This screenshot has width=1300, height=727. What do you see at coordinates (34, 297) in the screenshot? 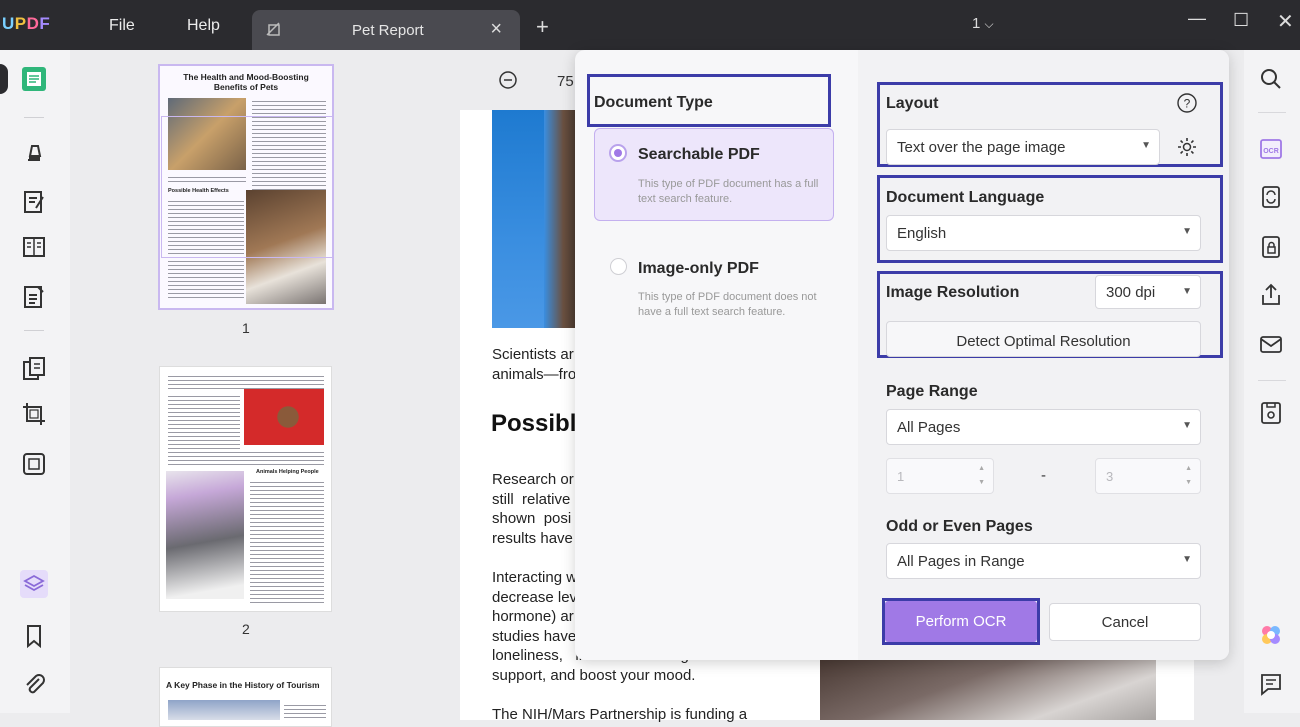
I see `form-icon` at bounding box center [34, 297].